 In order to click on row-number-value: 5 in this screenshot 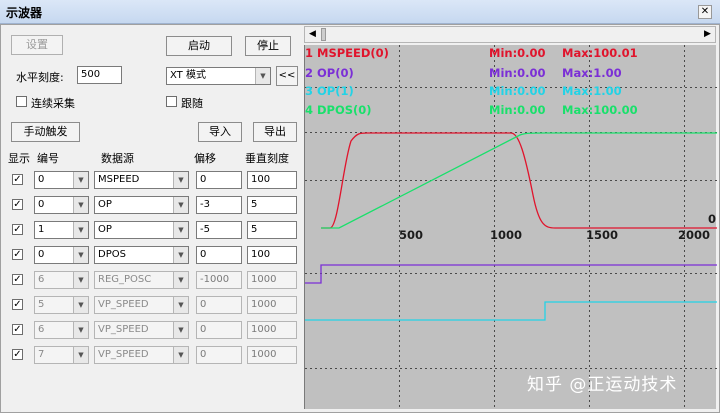, I will do `click(41, 304)`.